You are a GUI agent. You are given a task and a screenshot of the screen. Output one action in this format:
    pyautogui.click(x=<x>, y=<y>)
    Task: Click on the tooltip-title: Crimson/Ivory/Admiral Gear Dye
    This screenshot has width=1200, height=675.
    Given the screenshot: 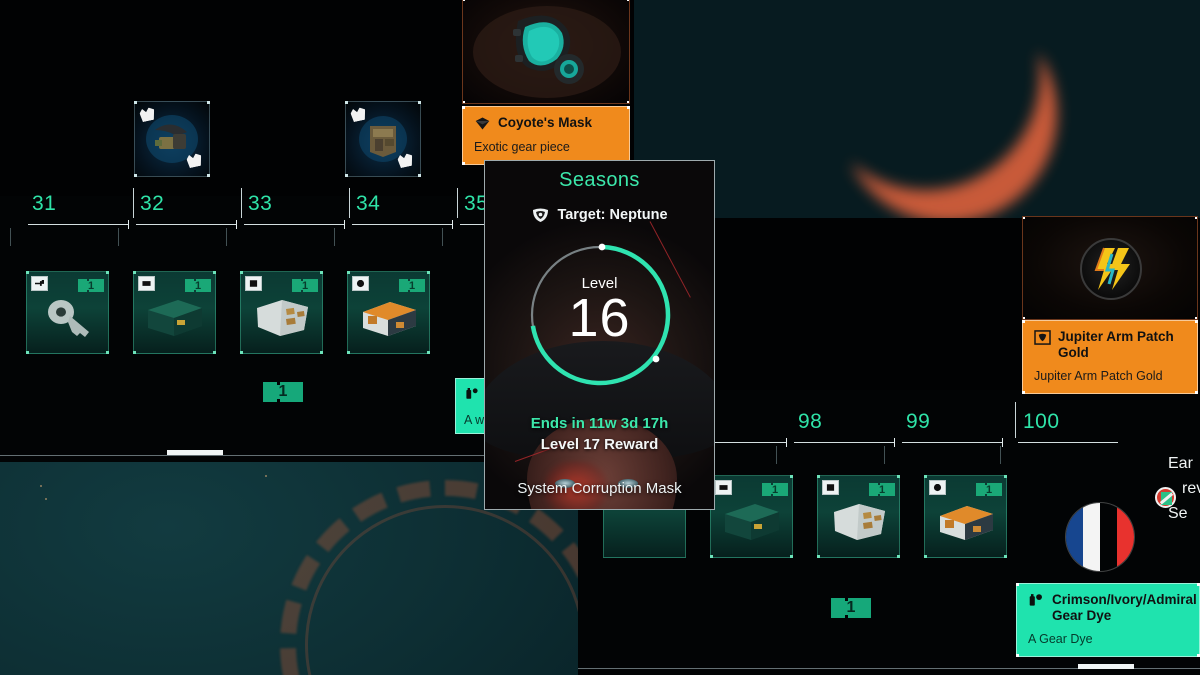 What is the action you would take?
    pyautogui.click(x=1124, y=607)
    